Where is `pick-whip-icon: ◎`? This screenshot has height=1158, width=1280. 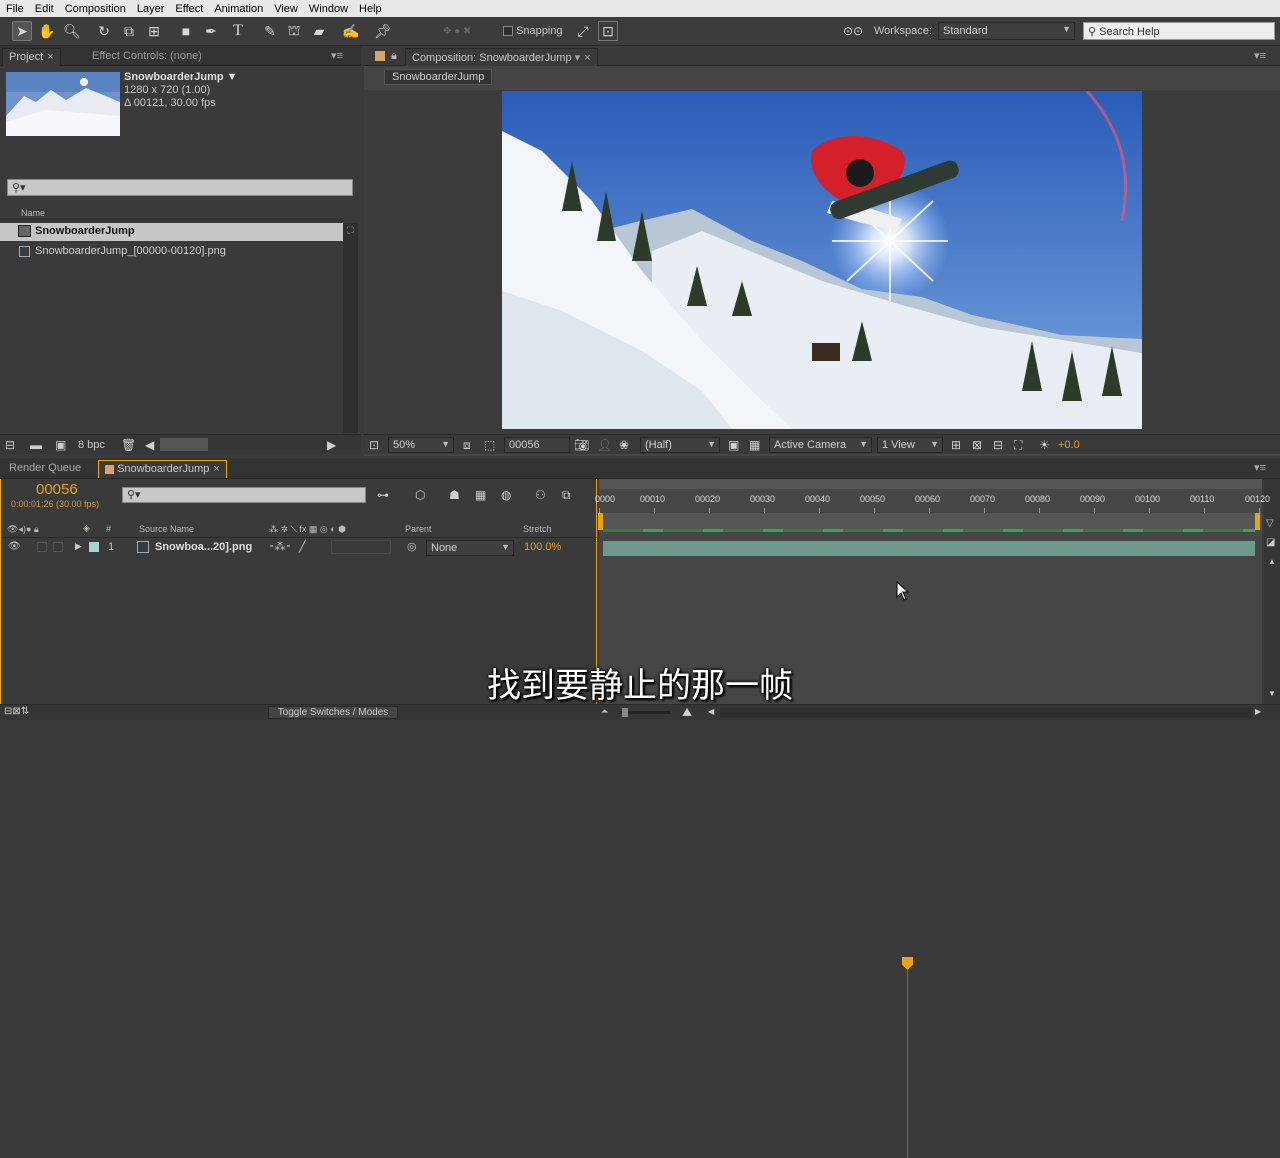
pick-whip-icon: ◎ is located at coordinates (412, 546).